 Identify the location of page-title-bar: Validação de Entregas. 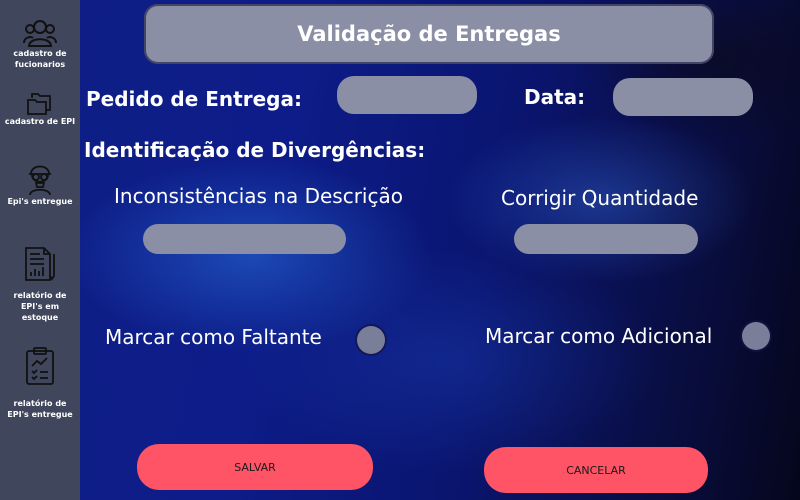
(429, 34).